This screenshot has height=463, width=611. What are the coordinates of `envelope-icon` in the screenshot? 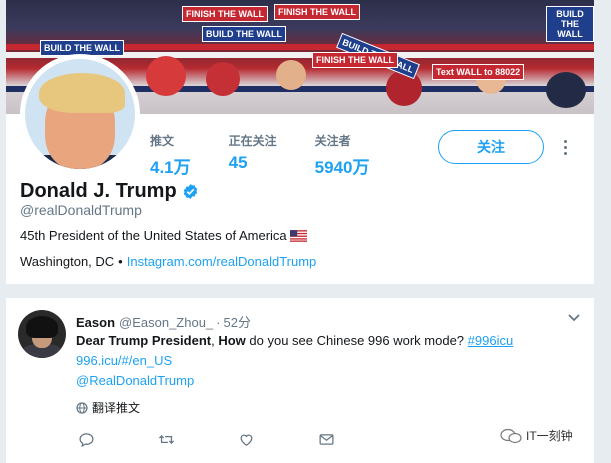 It's located at (326, 439).